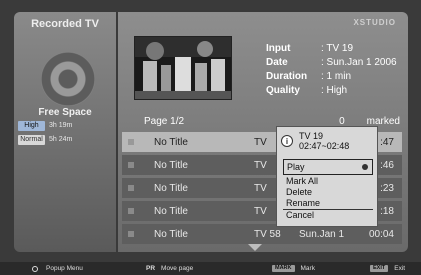 Image resolution: width=421 pixels, height=275 pixels. I want to click on quality-row-high: High 3h 19m, so click(45, 125).